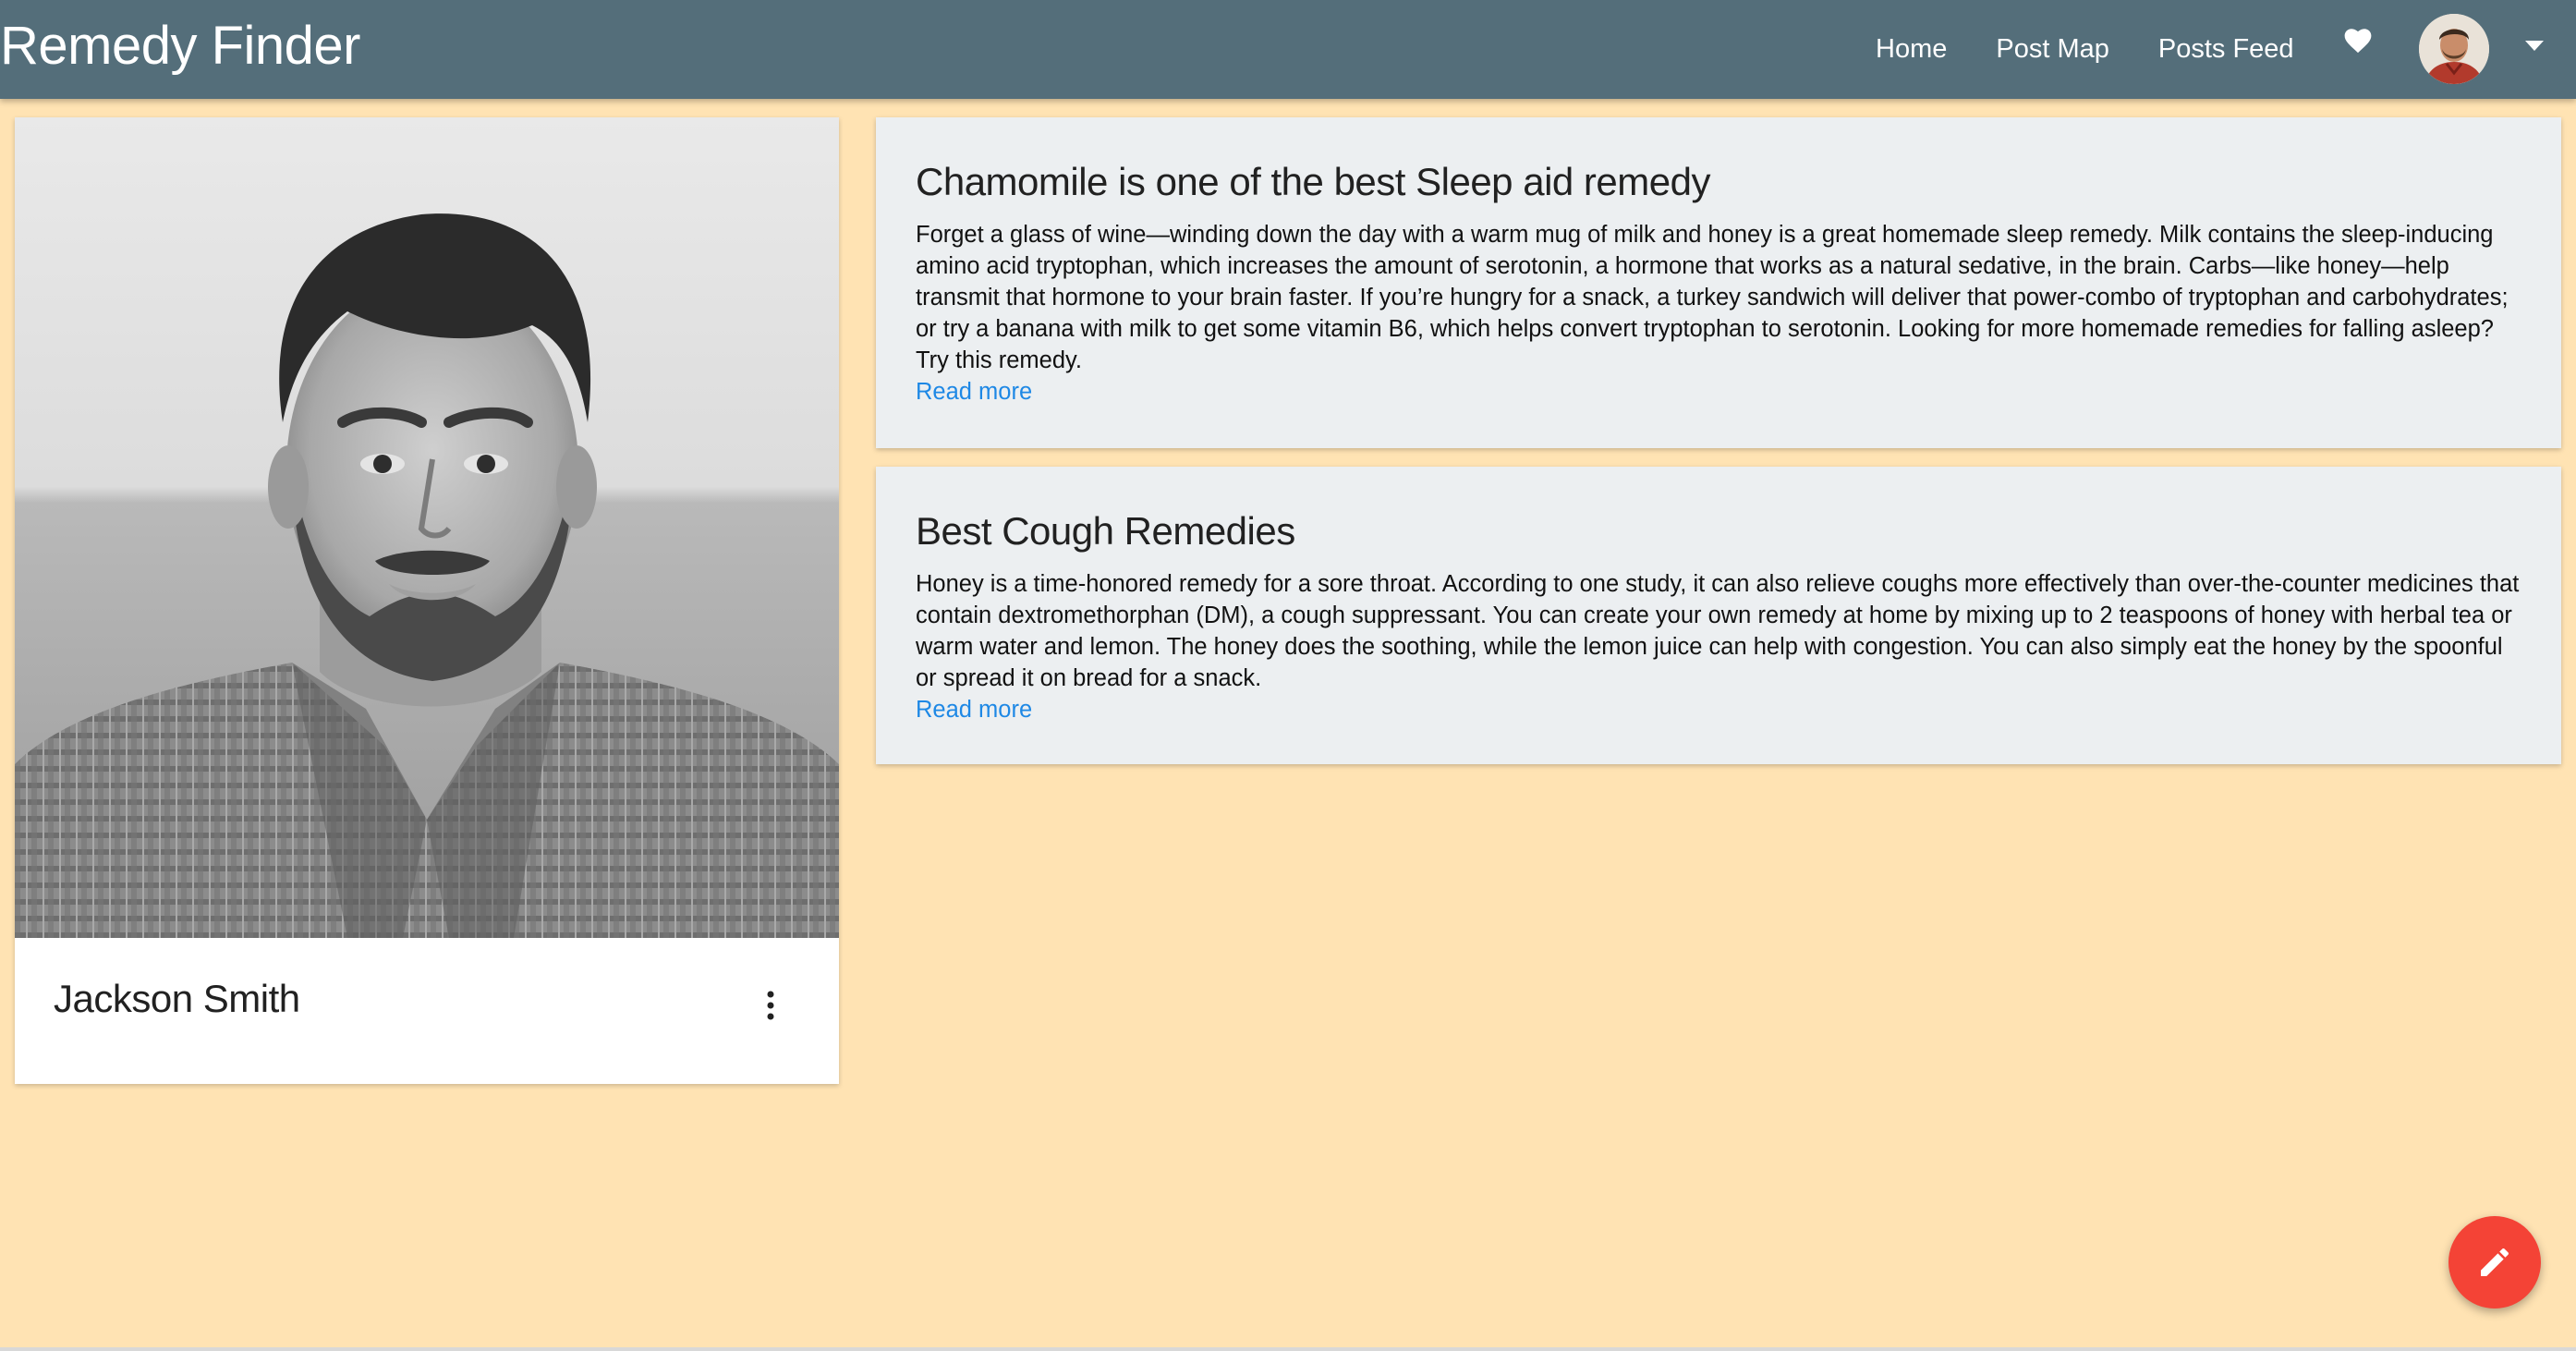 The height and width of the screenshot is (1351, 2576). Describe the element at coordinates (1288, 50) in the screenshot. I see `top-navbar: Remedy Finder Home Post Map Posts Feed` at that location.